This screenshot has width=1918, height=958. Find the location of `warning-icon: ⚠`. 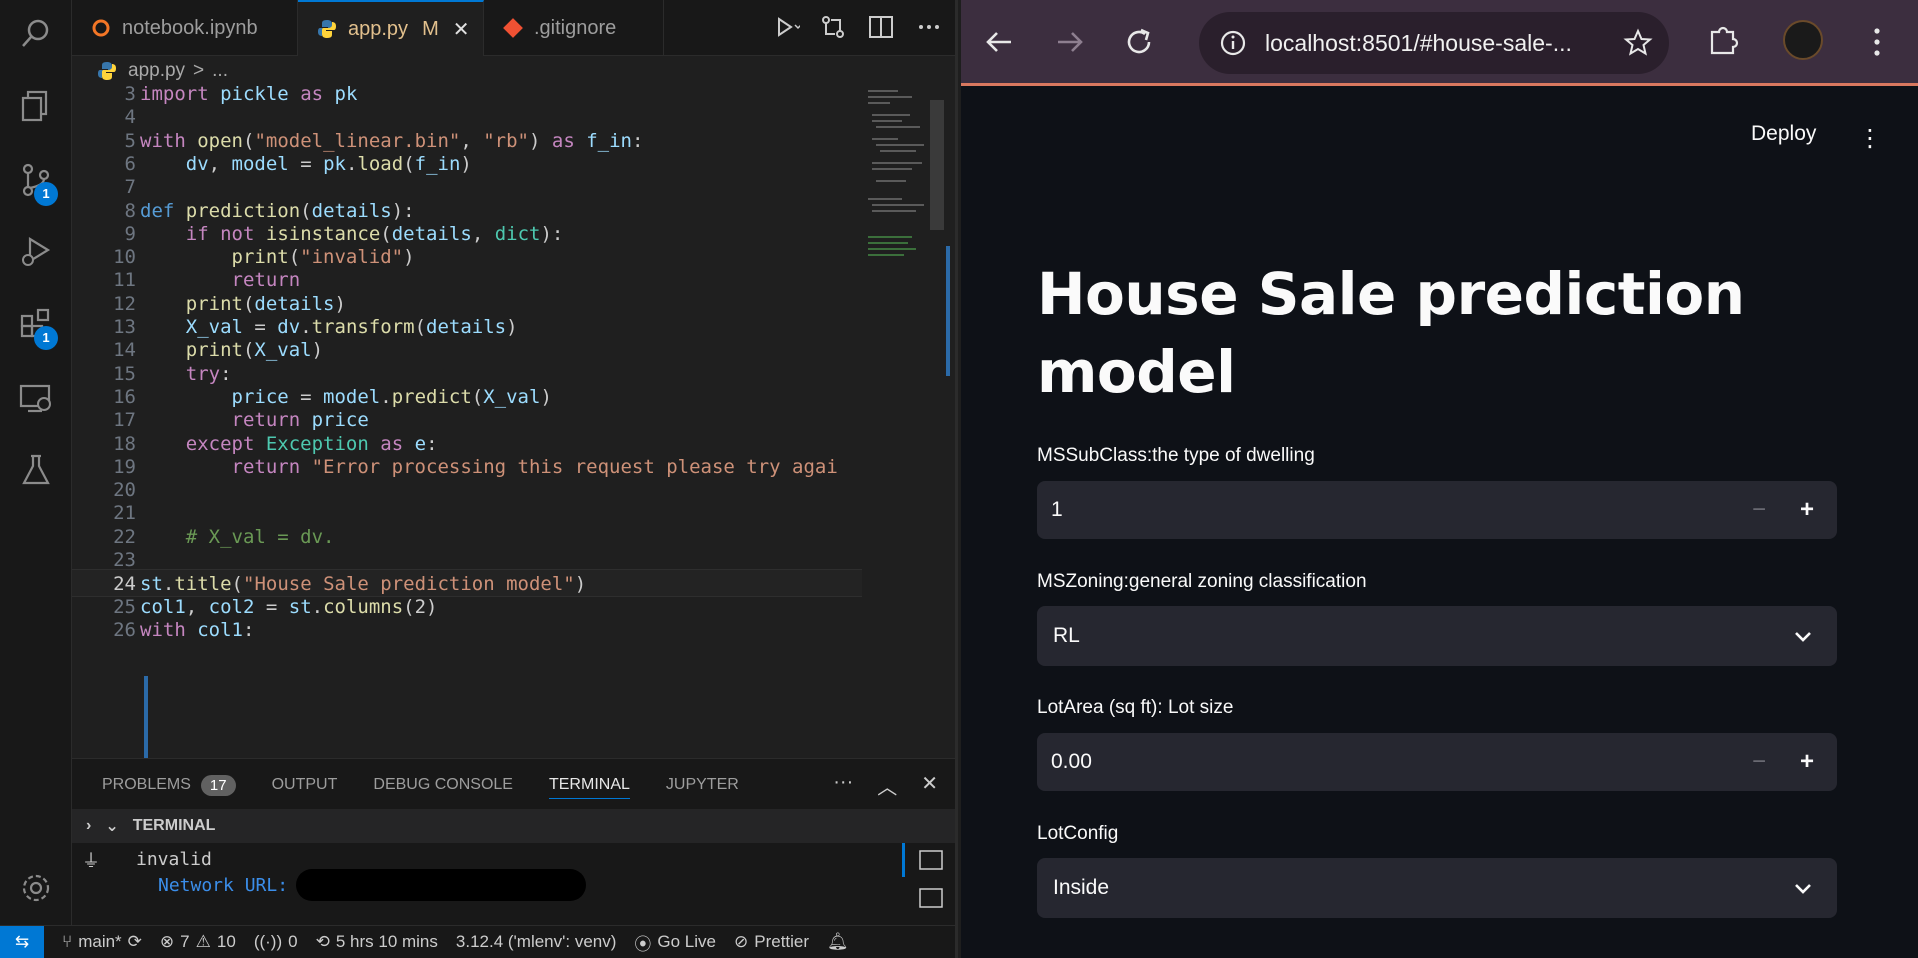

warning-icon: ⚠ is located at coordinates (203, 941).